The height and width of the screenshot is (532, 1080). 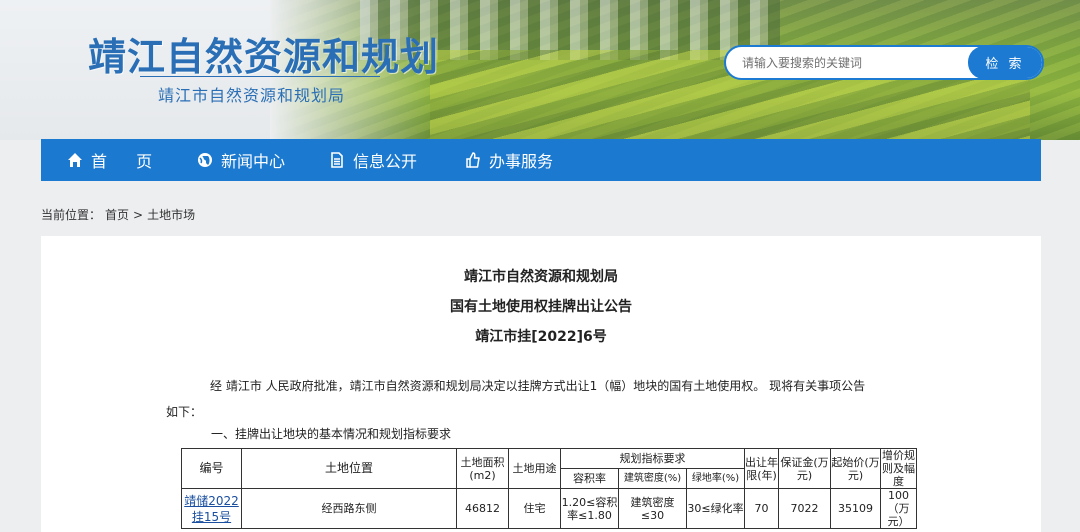 I want to click on site-subtitle: 靖江市自然资源和规划局, so click(x=252, y=95).